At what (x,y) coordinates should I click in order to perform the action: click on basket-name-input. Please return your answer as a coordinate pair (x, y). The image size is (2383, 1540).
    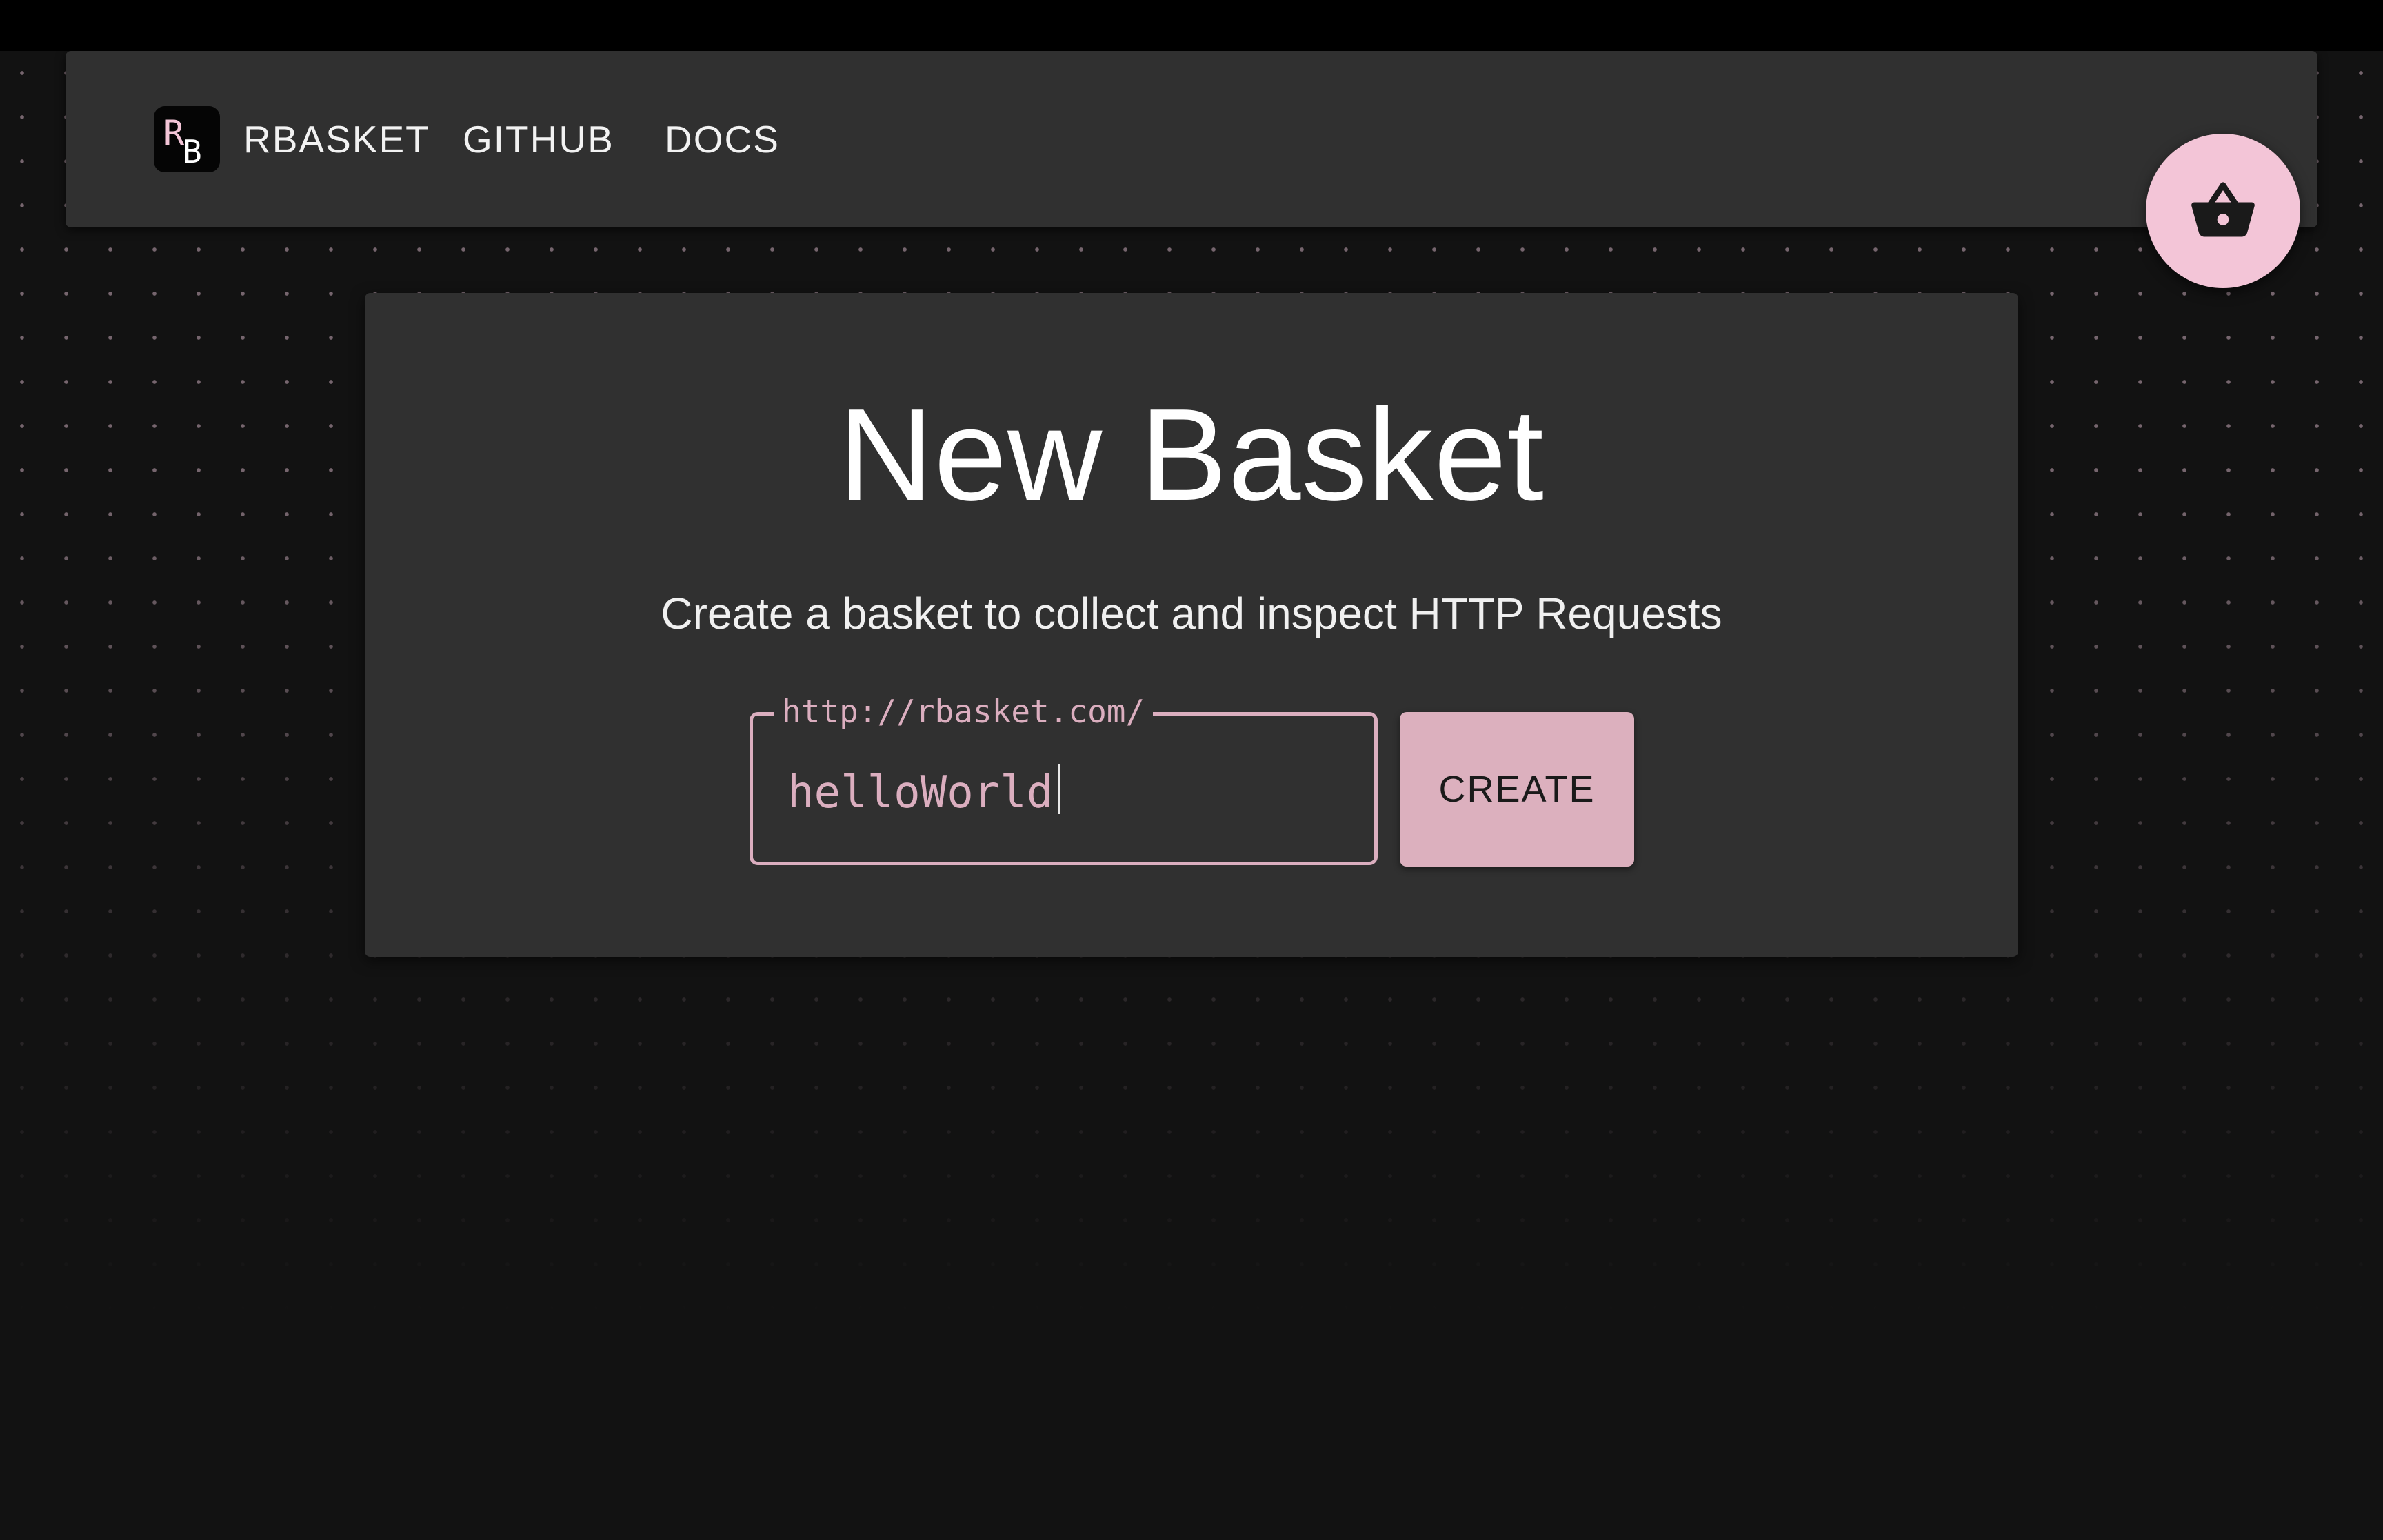
    Looking at the image, I should click on (1049, 793).